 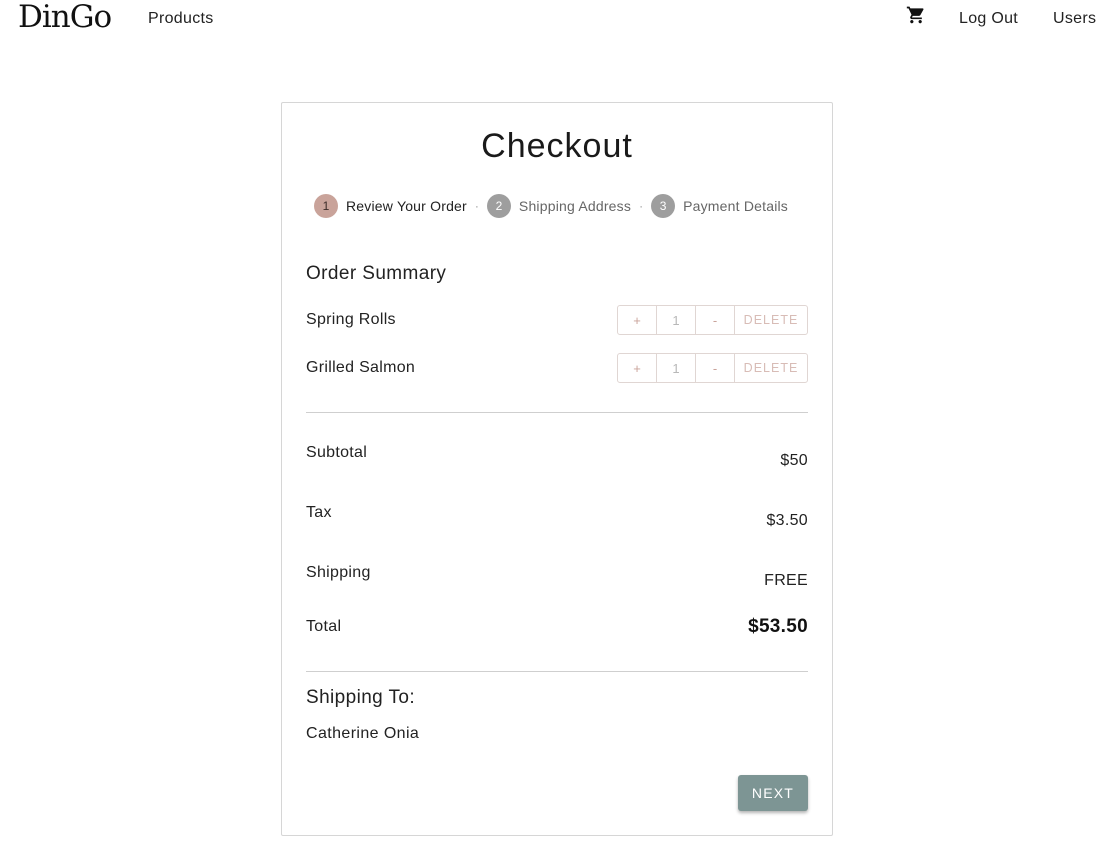 What do you see at coordinates (557, 671) in the screenshot?
I see `totals-divider` at bounding box center [557, 671].